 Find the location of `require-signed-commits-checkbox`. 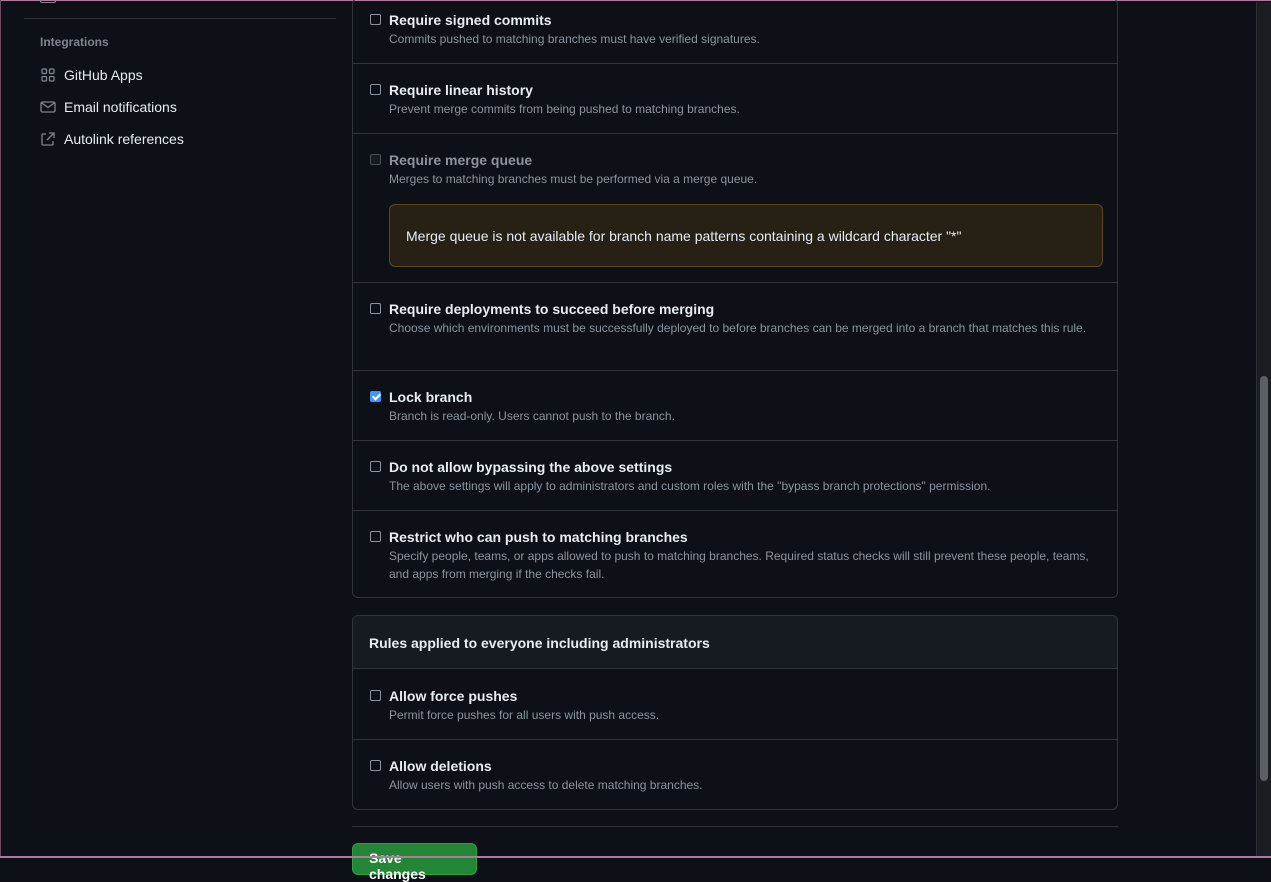

require-signed-commits-checkbox is located at coordinates (375, 19).